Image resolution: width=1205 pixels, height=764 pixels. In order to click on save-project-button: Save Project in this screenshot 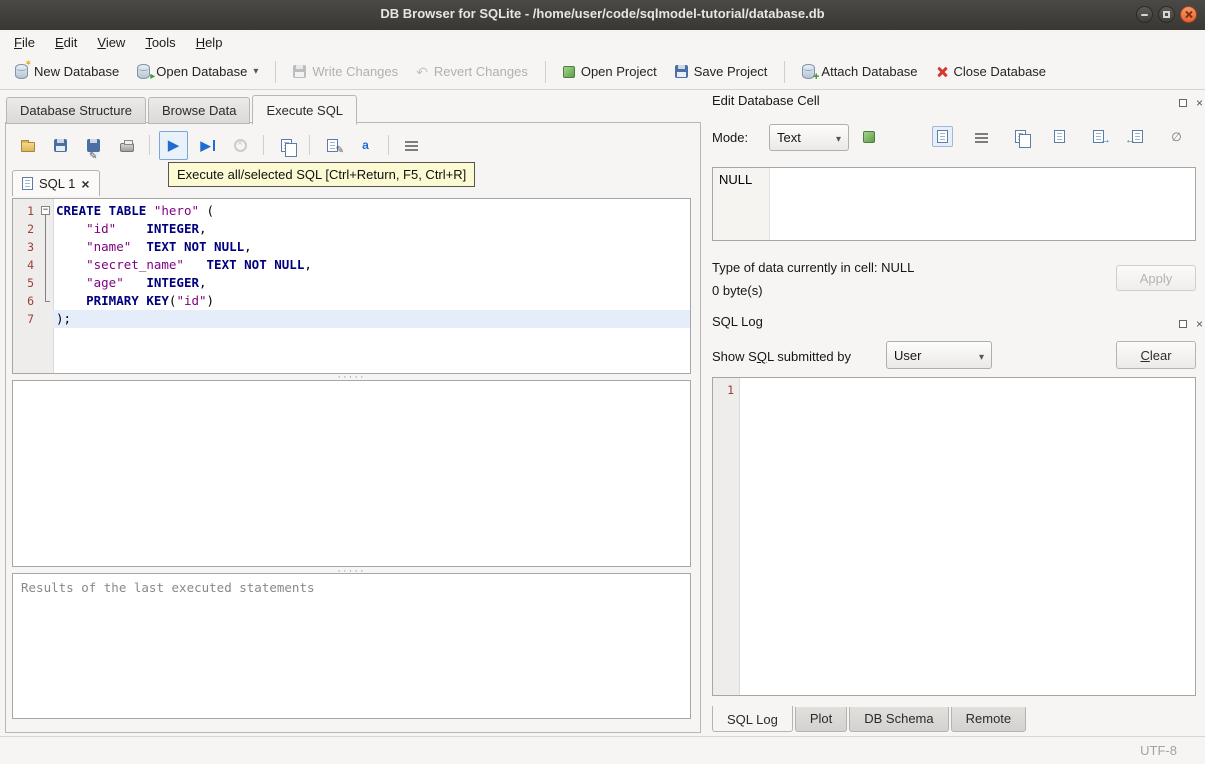, I will do `click(721, 71)`.